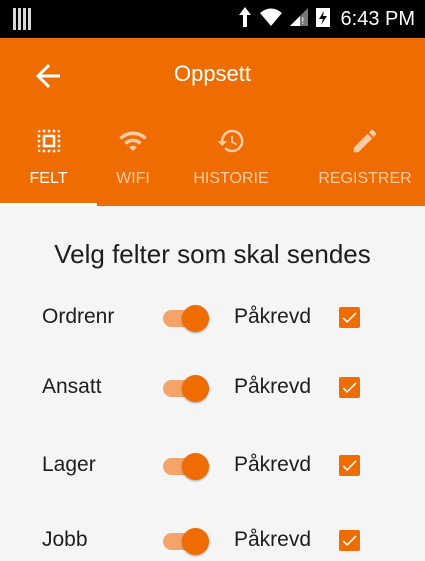  Describe the element at coordinates (365, 141) in the screenshot. I see `pencil-icon` at that location.